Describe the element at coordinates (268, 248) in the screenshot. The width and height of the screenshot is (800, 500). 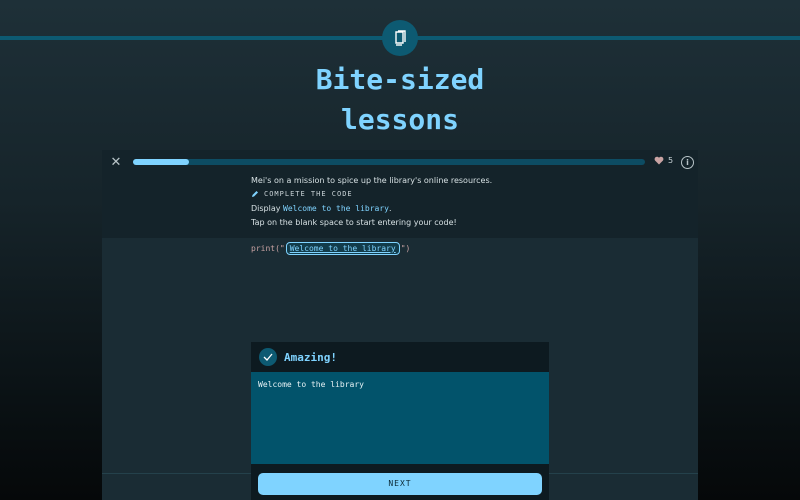
I see `code-before: print("` at that location.